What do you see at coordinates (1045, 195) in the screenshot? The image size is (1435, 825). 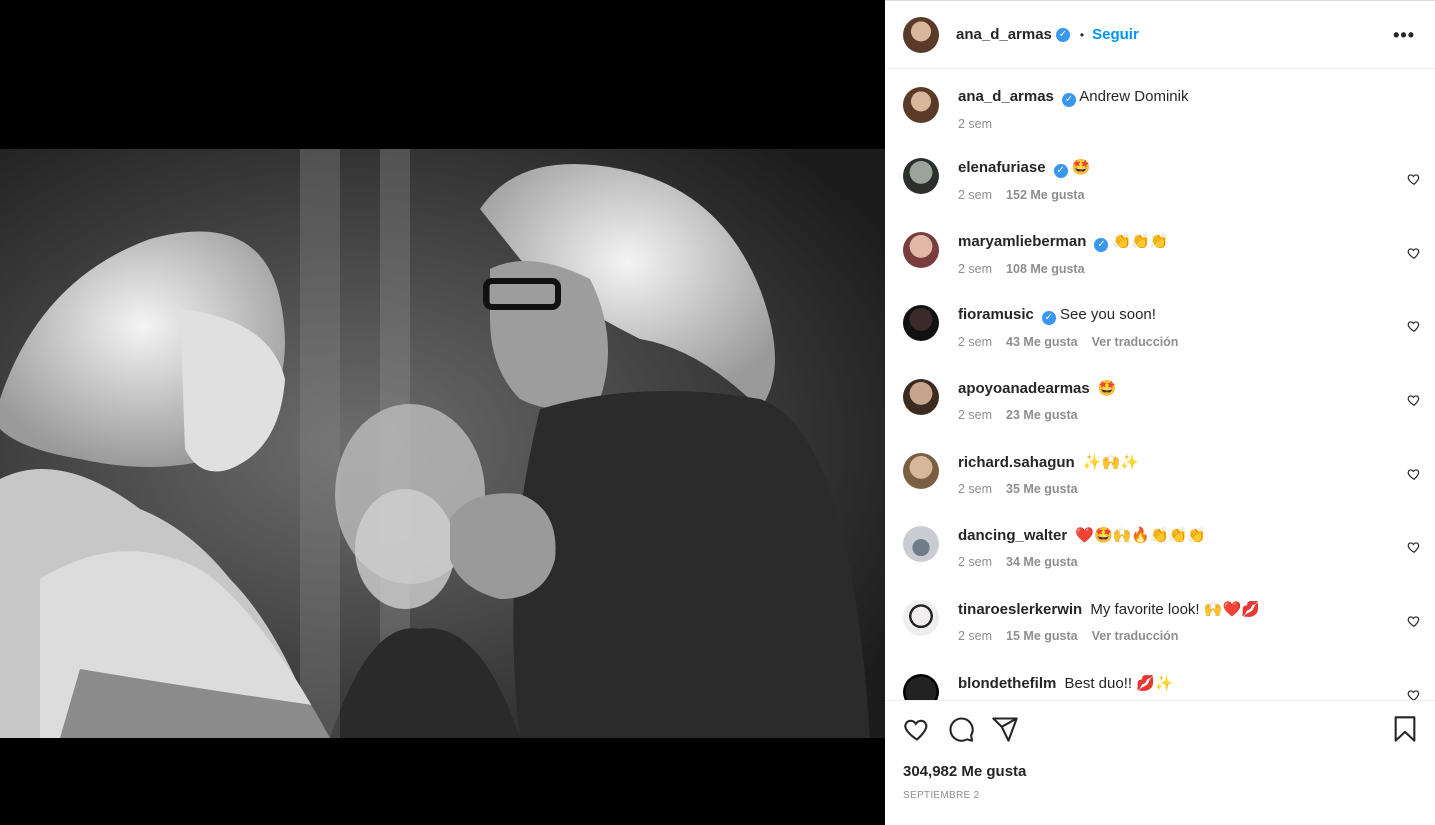 I see `comment-likes: 152 Me gusta` at bounding box center [1045, 195].